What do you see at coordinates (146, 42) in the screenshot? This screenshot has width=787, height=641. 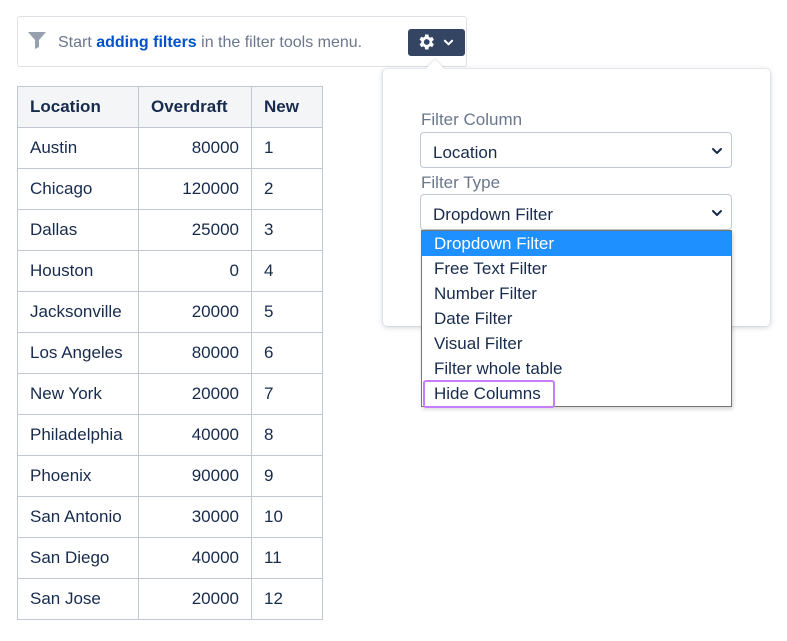 I see `adding-filters-link: adding filters` at bounding box center [146, 42].